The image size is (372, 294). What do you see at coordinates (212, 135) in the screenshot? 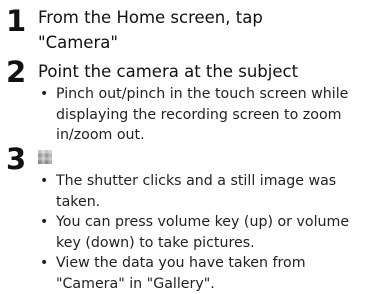
I see `list-item-line: in/zoom out.` at bounding box center [212, 135].